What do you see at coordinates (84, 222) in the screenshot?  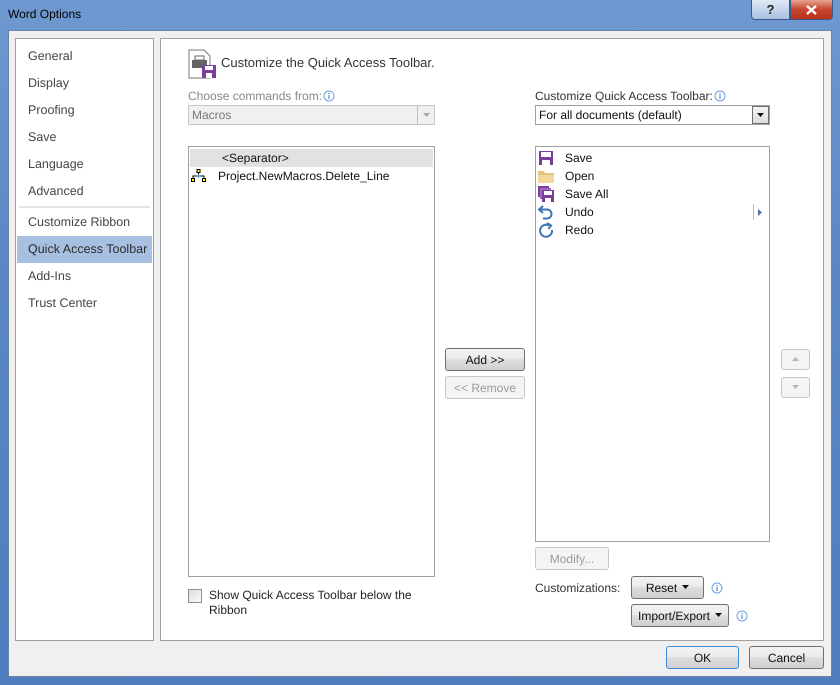 I see `sidebar-item: Customize Ribbon` at bounding box center [84, 222].